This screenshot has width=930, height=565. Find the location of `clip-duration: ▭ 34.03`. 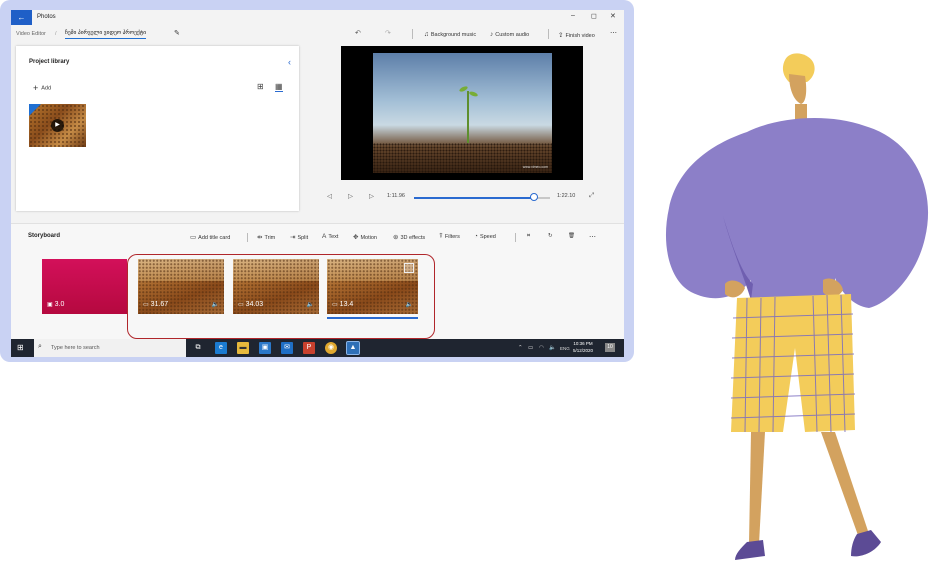

clip-duration: ▭ 34.03 is located at coordinates (250, 304).